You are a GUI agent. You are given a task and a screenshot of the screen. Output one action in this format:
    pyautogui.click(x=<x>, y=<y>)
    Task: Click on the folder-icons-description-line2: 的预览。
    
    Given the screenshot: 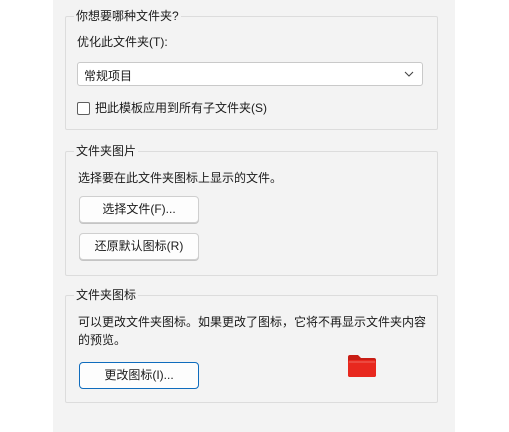 What is the action you would take?
    pyautogui.click(x=102, y=340)
    